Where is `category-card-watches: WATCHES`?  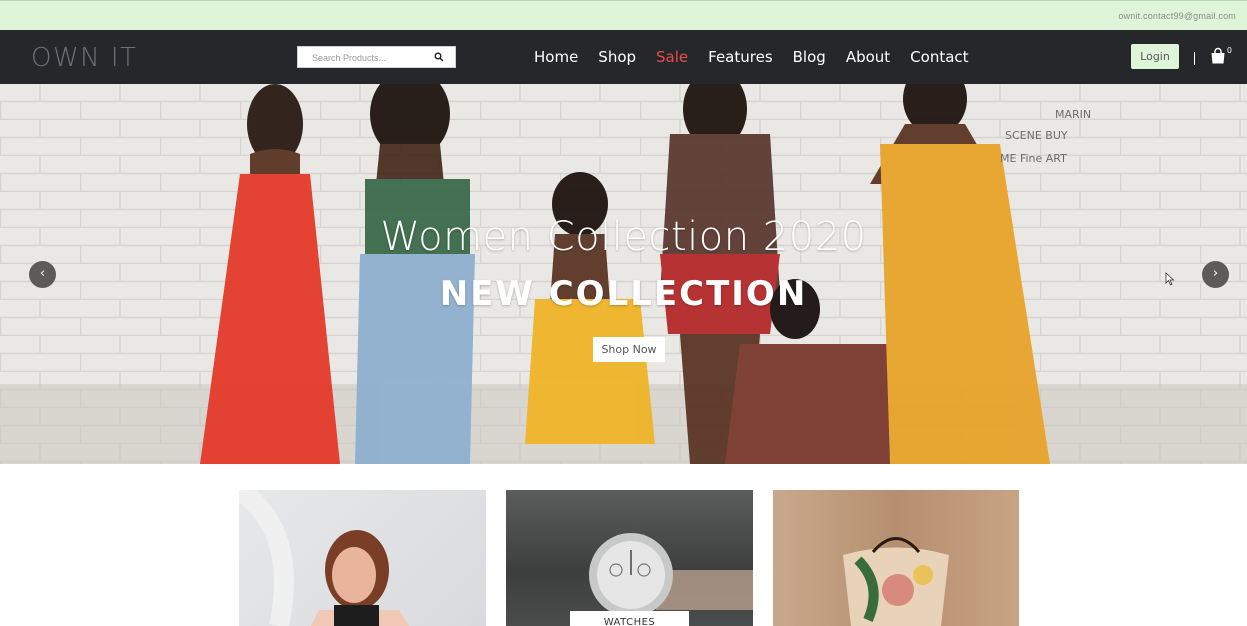 category-card-watches: WATCHES is located at coordinates (629, 558).